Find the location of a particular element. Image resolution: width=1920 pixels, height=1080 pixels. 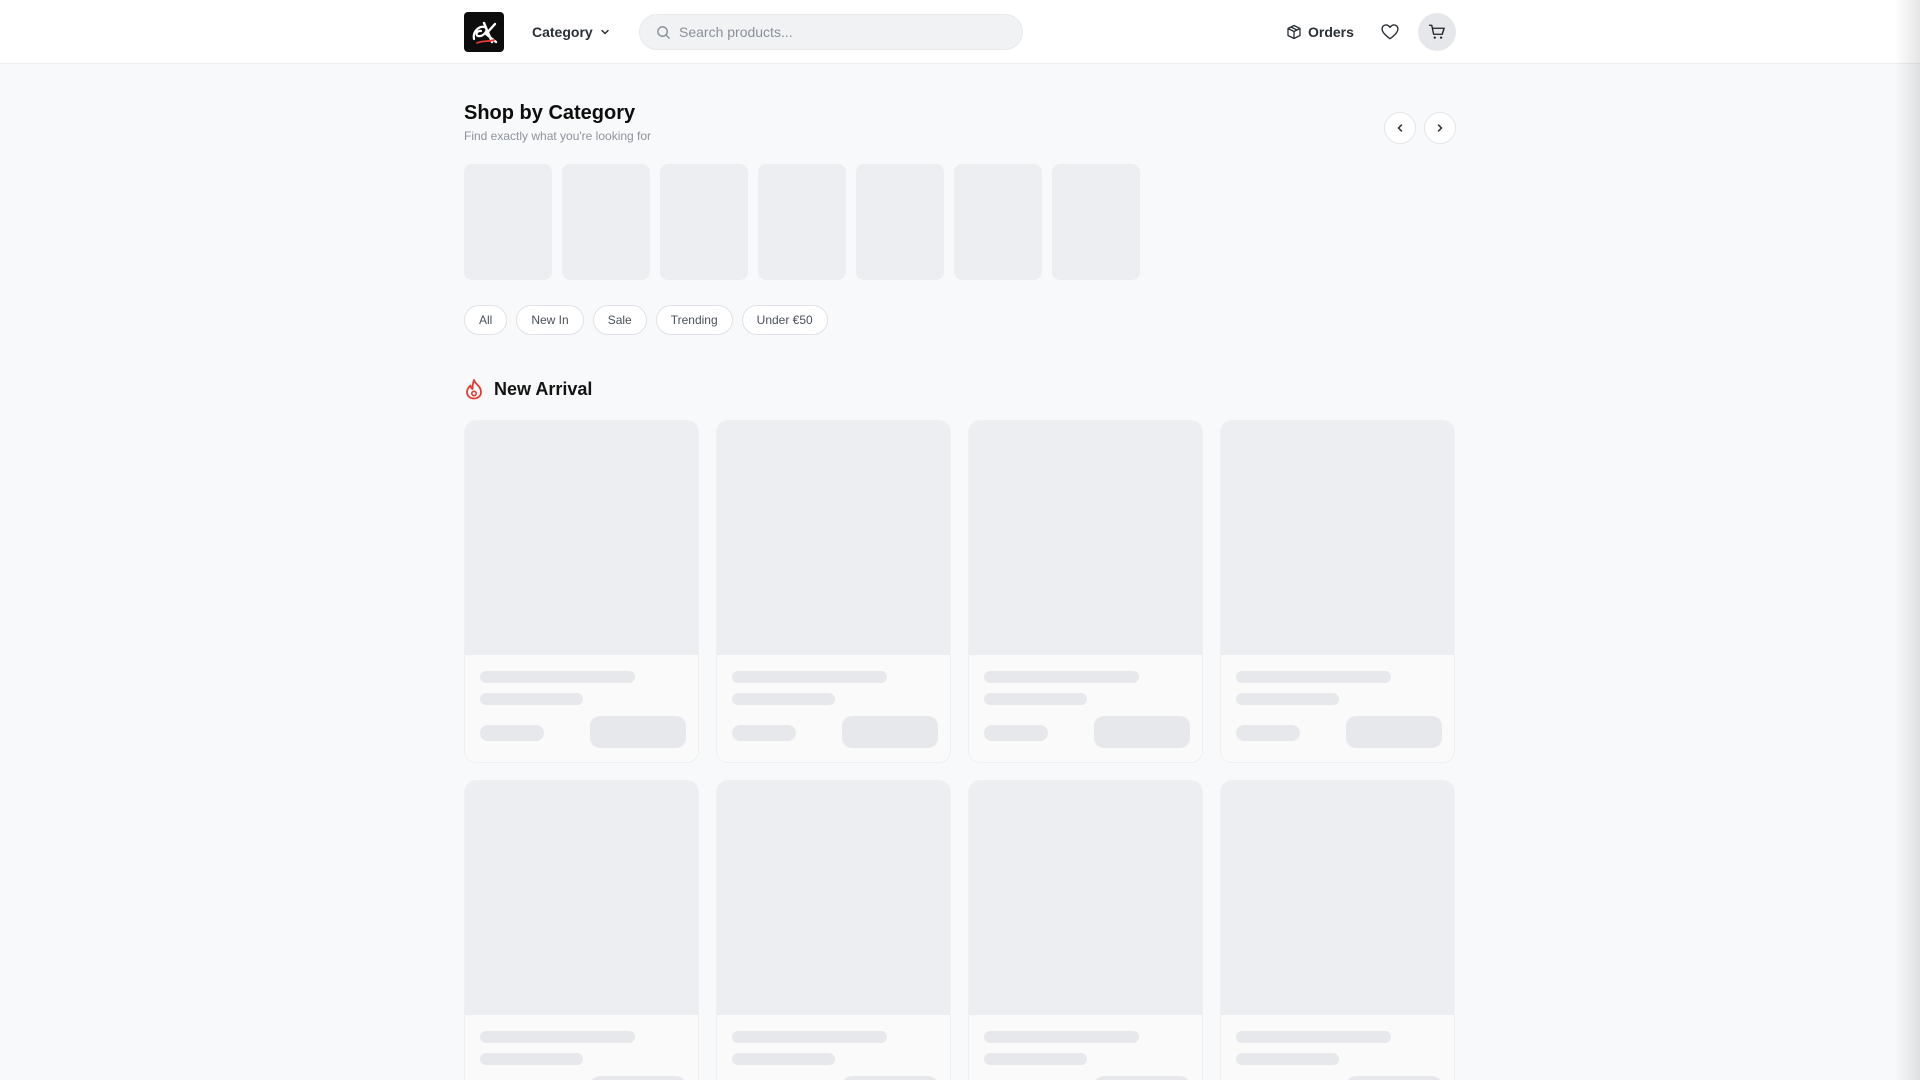

filter-chip-under-50: Under €50 is located at coordinates (784, 320).